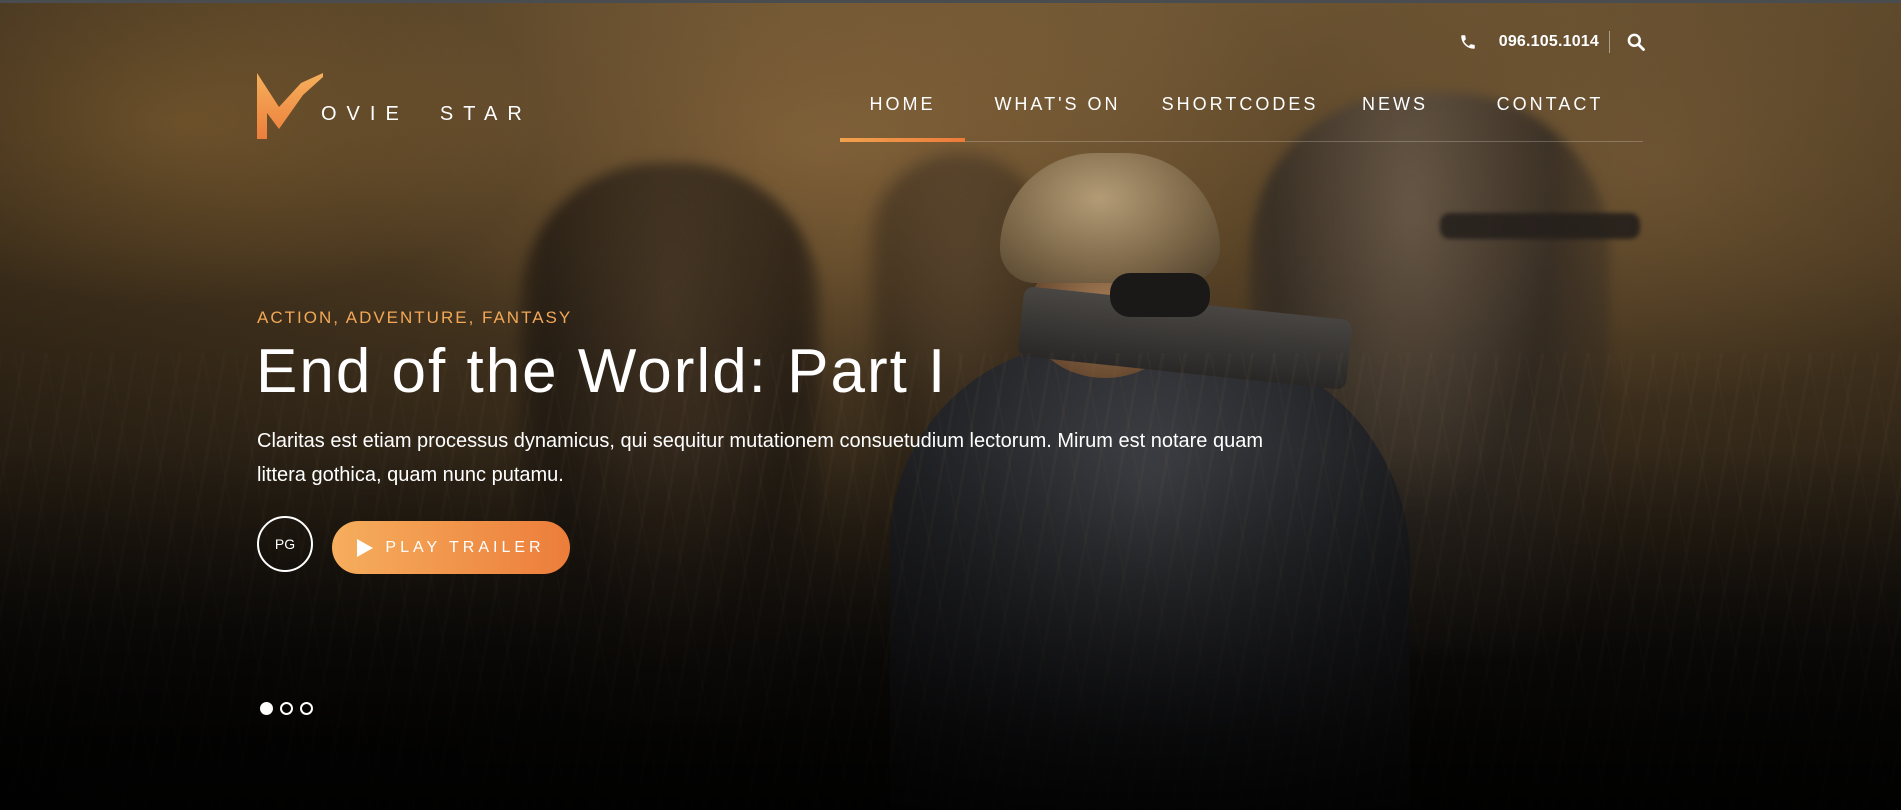 The height and width of the screenshot is (810, 1901). What do you see at coordinates (1057, 104) in the screenshot?
I see `nav-item-label: WHAT'S ON` at bounding box center [1057, 104].